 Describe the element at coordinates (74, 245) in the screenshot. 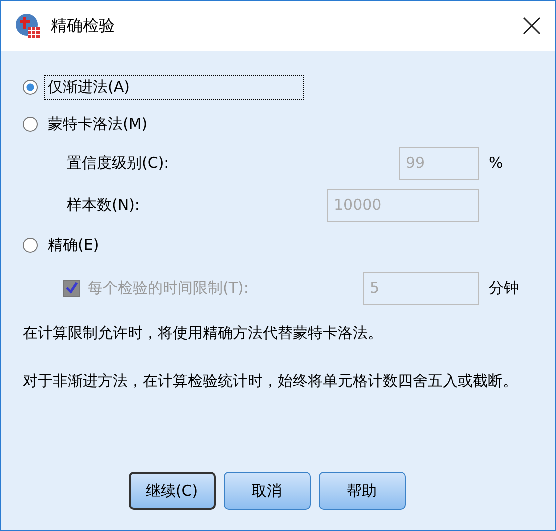

I see `radio-label: 精确(E)` at that location.